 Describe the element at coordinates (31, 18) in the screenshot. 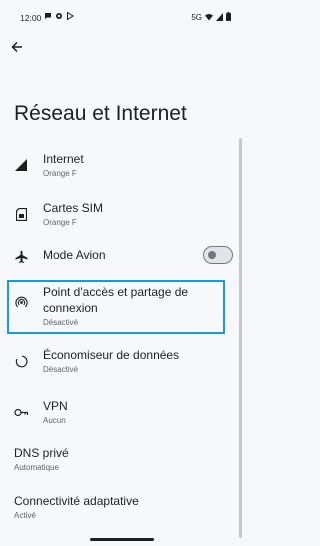

I see `status-time: 12:00` at that location.